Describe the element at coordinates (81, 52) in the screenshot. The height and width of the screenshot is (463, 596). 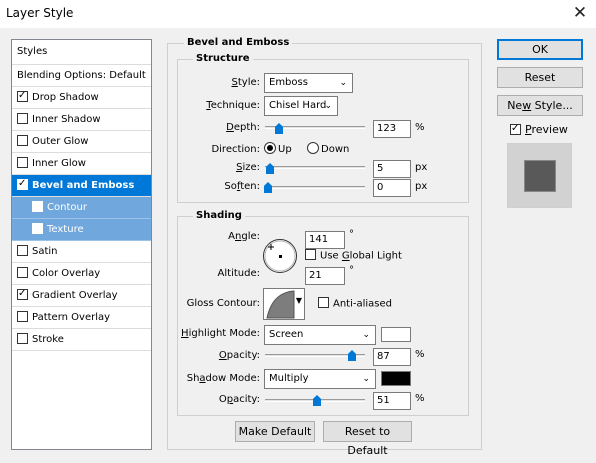
I see `styles-header: Styles` at that location.